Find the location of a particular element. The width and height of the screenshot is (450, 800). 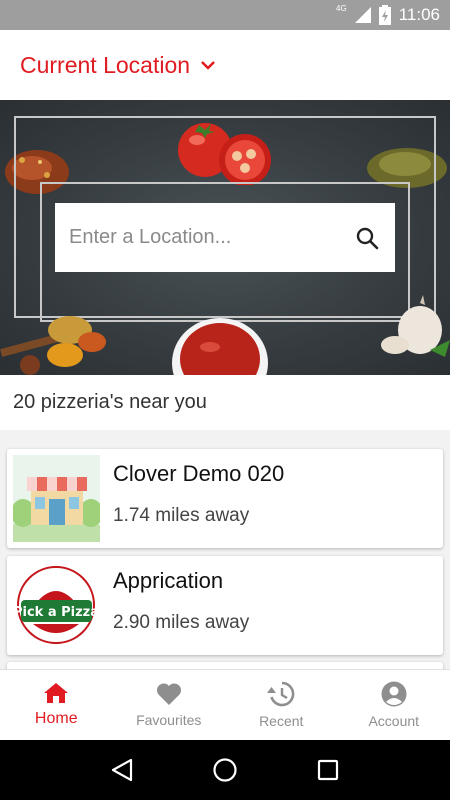

nav-account: Account is located at coordinates (394, 705).